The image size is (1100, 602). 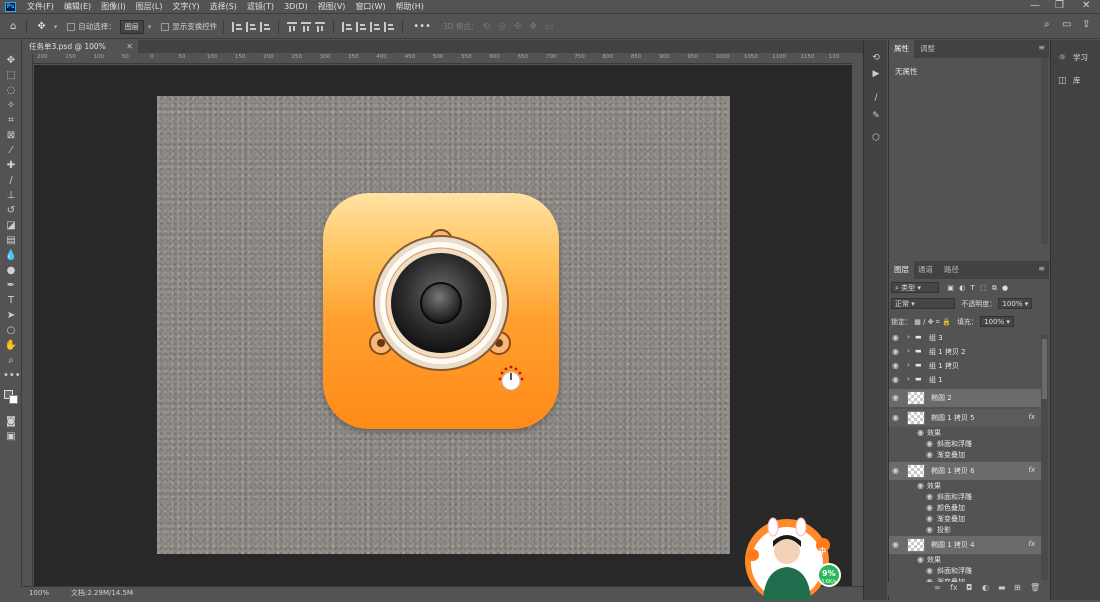 I want to click on share-icon: ⇪, so click(x=1086, y=24).